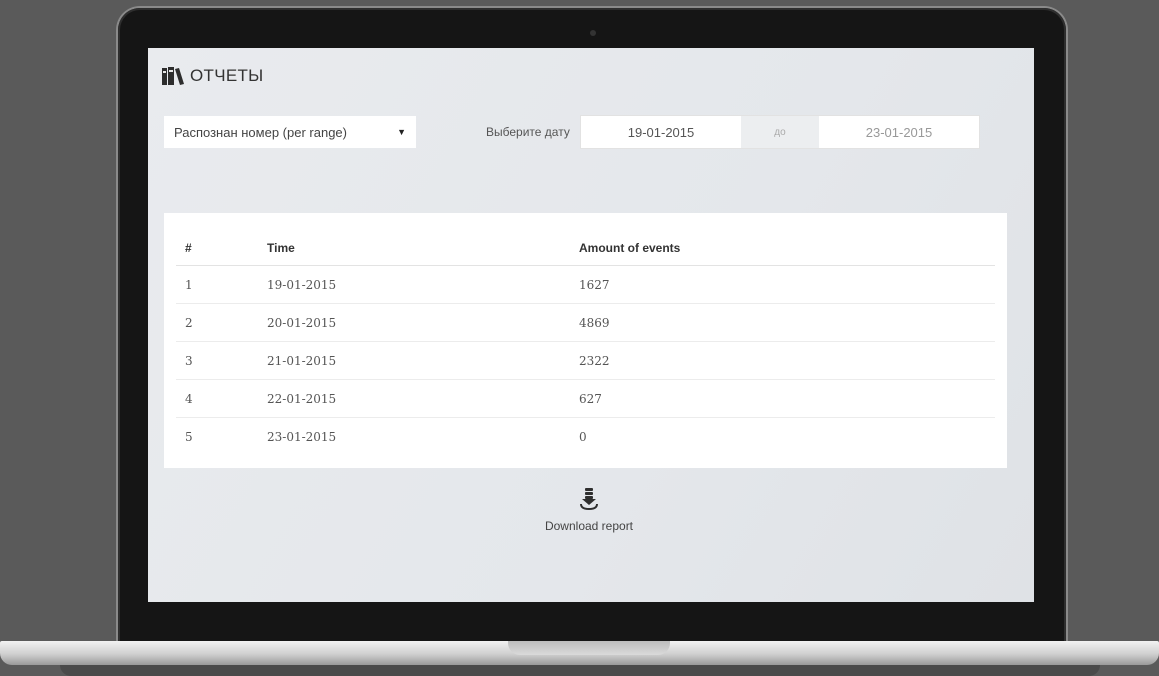 This screenshot has width=1159, height=676. Describe the element at coordinates (782, 248) in the screenshot. I see `column-header-amount: Amount of events` at that location.